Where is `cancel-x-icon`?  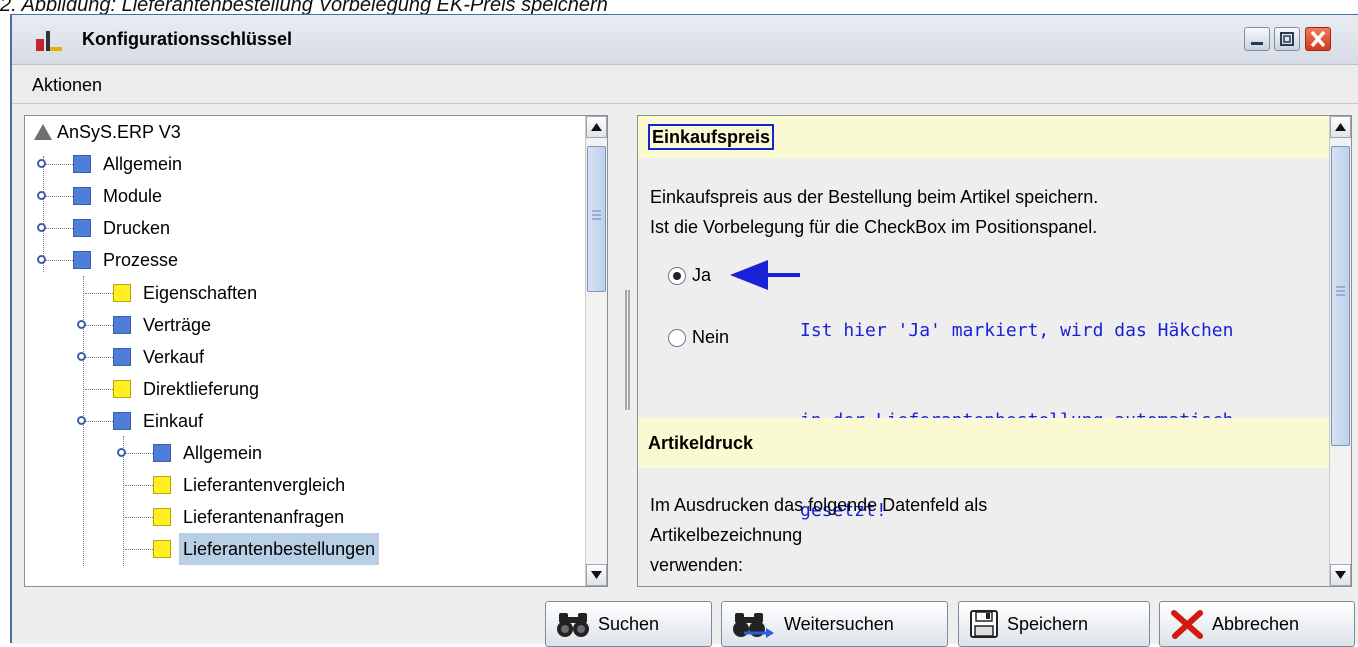
cancel-x-icon is located at coordinates (1187, 624).